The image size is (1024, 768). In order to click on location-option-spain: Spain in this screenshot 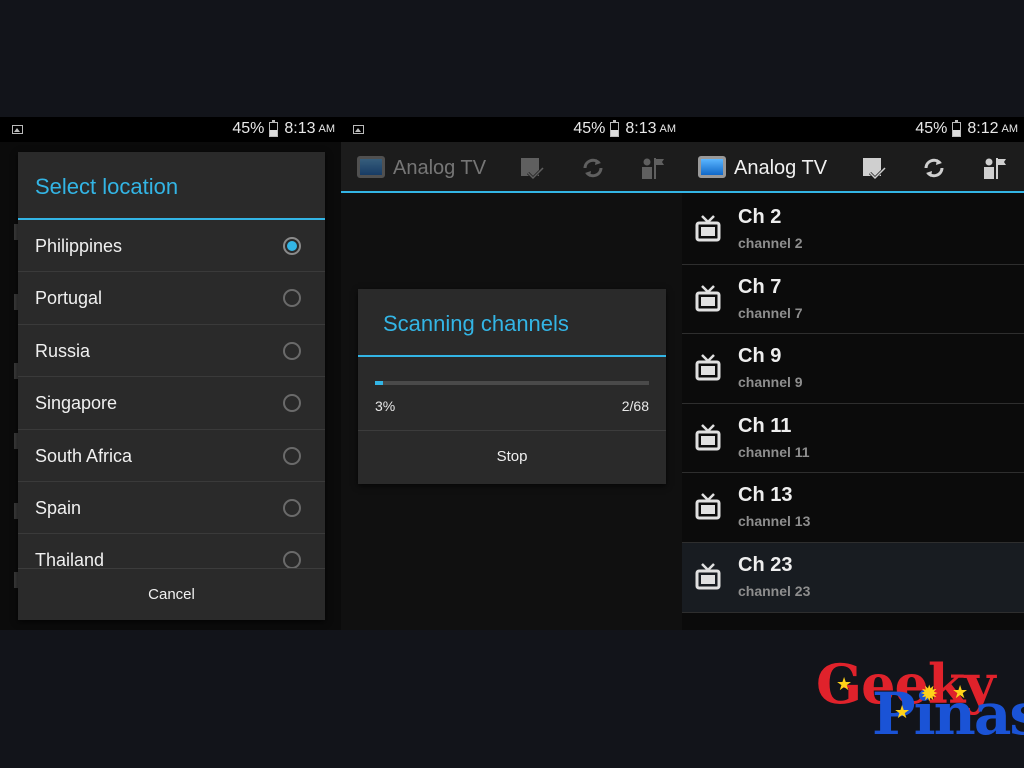, I will do `click(171, 508)`.